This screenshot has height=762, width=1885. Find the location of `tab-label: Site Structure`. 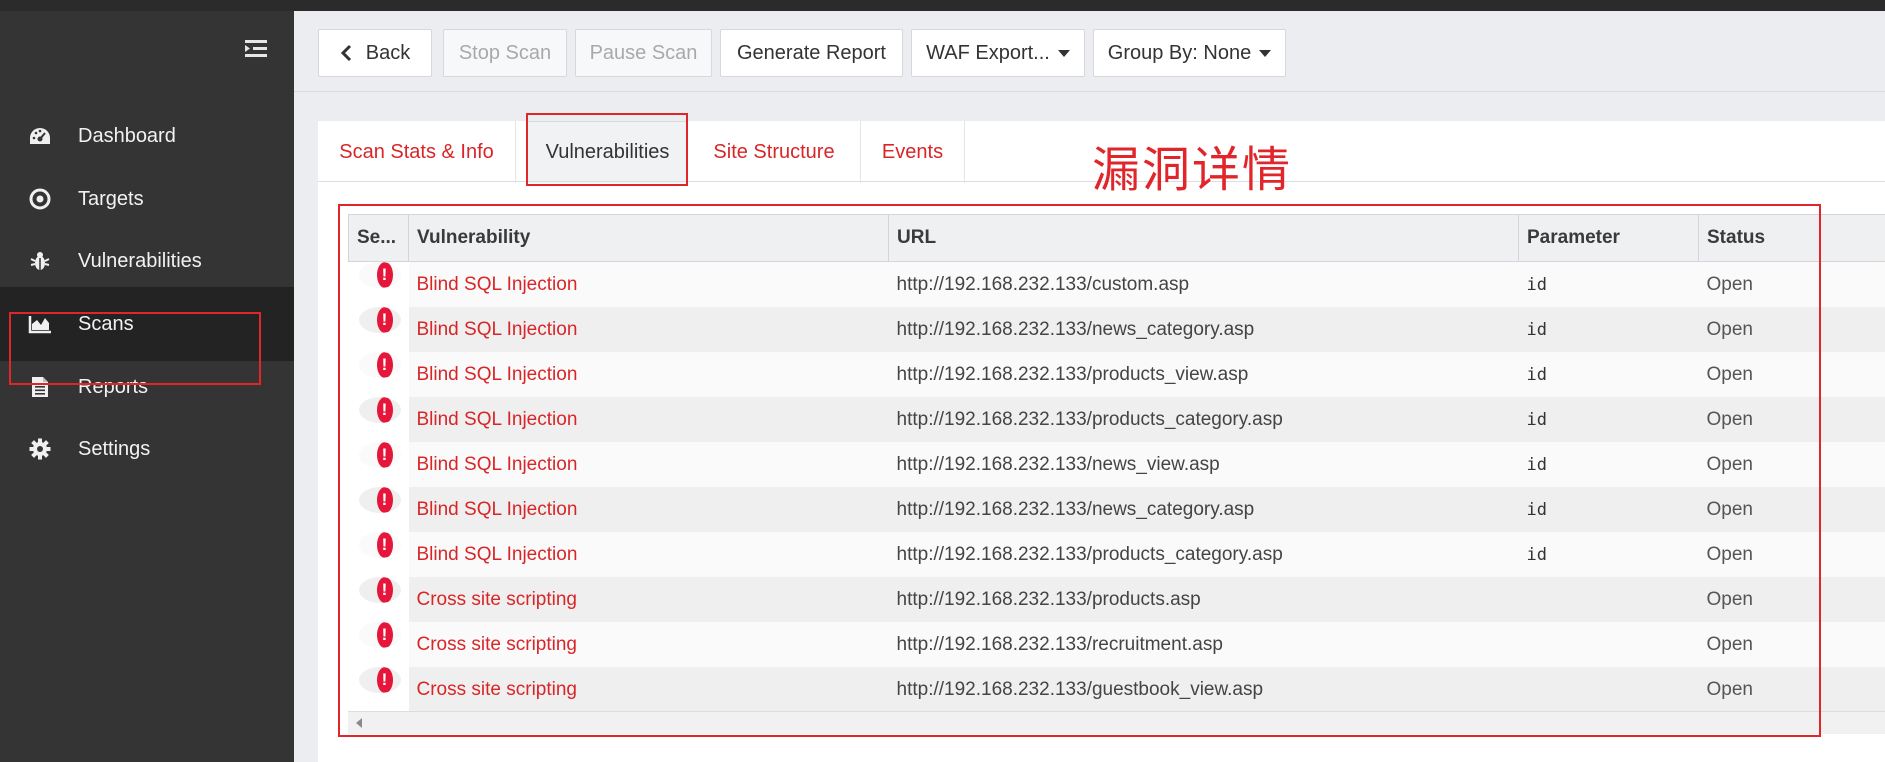

tab-label: Site Structure is located at coordinates (774, 151).